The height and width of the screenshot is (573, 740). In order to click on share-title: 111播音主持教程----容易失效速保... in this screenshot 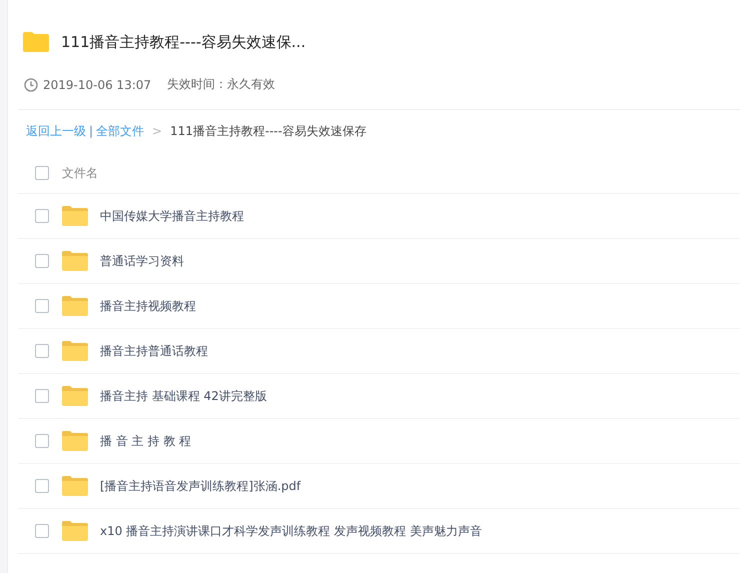, I will do `click(183, 42)`.